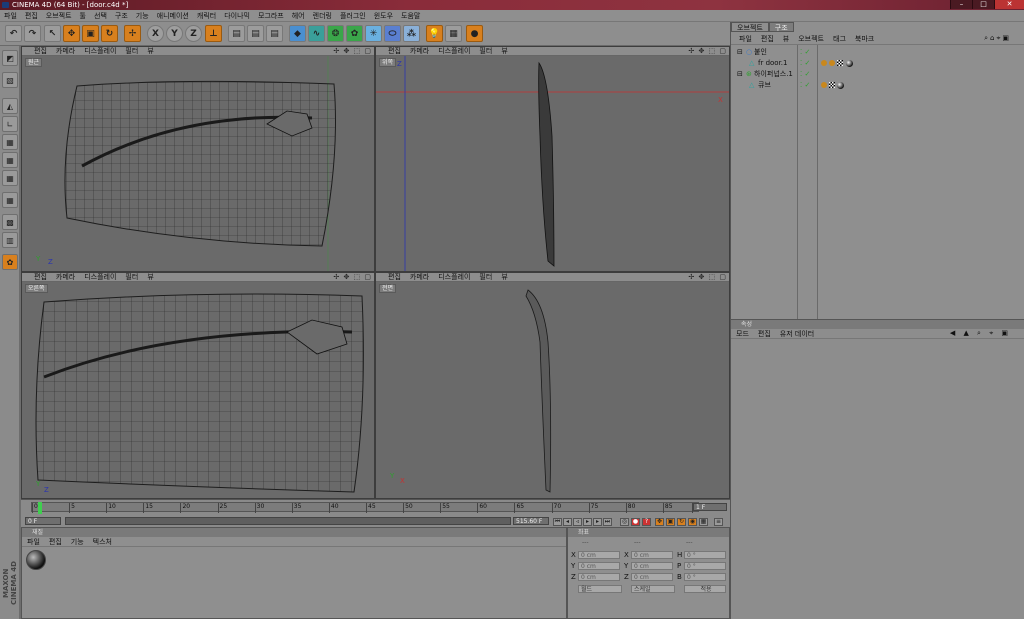 This screenshot has height=619, width=1024. I want to click on render-picture-viewer-icon: ▤, so click(255, 33).